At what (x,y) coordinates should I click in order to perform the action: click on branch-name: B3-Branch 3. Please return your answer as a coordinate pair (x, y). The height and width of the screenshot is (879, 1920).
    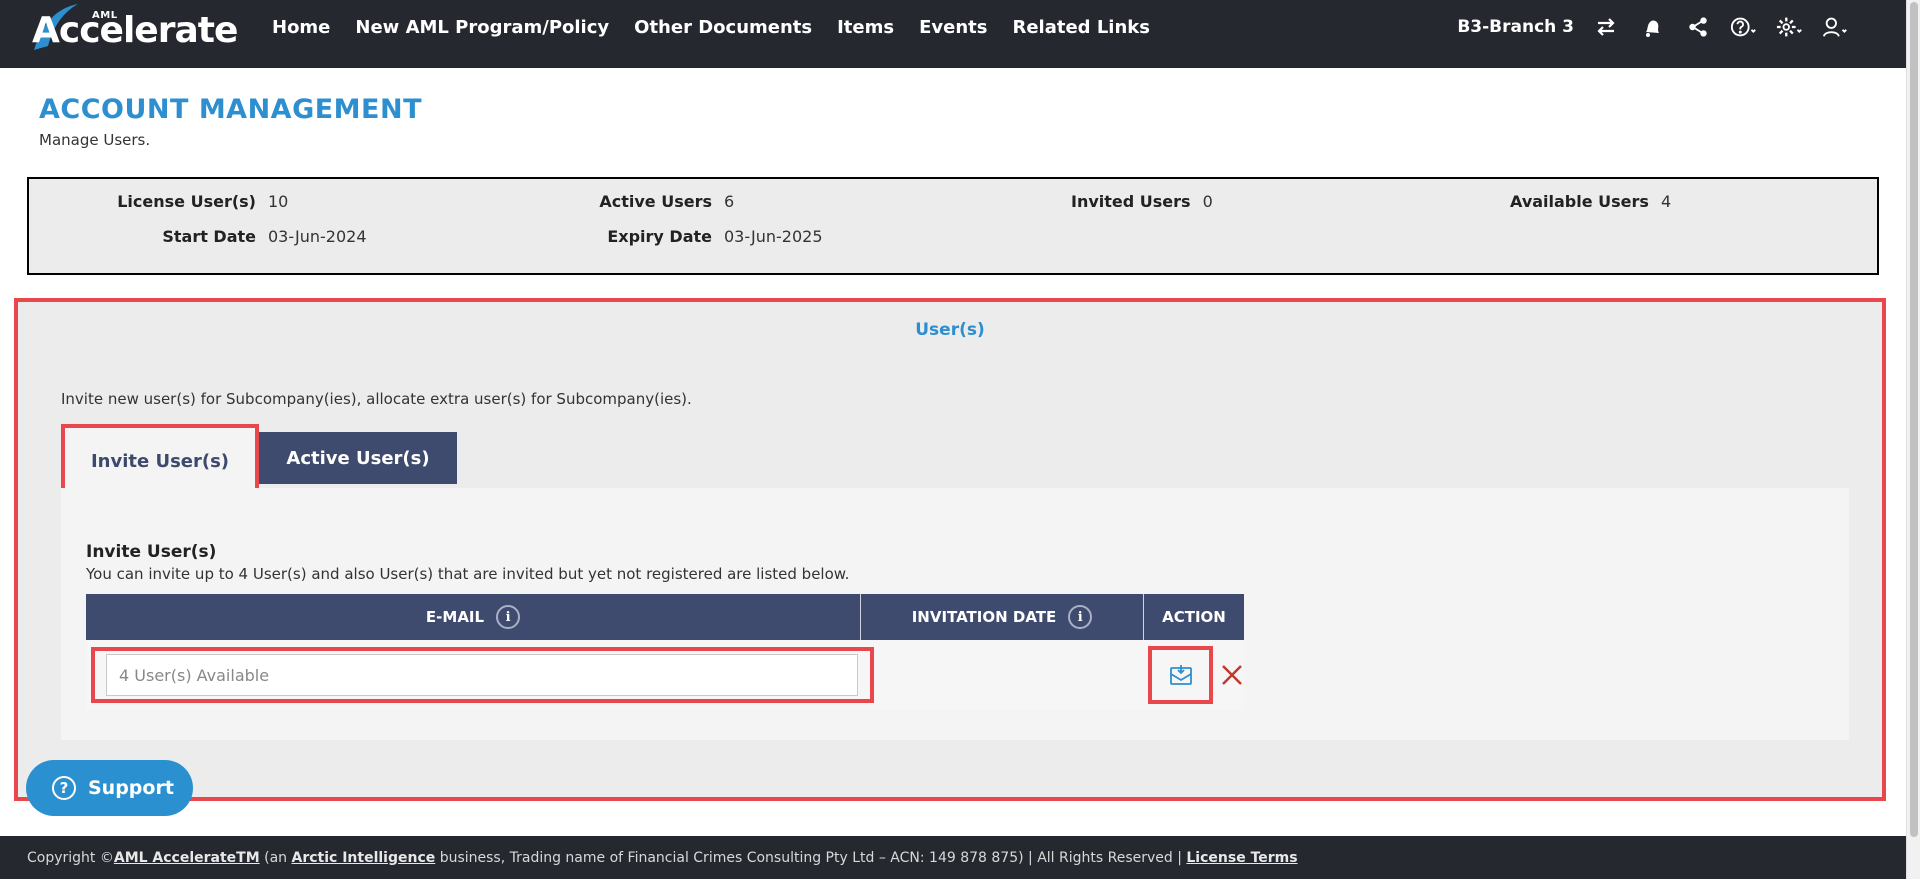
    Looking at the image, I should click on (1515, 27).